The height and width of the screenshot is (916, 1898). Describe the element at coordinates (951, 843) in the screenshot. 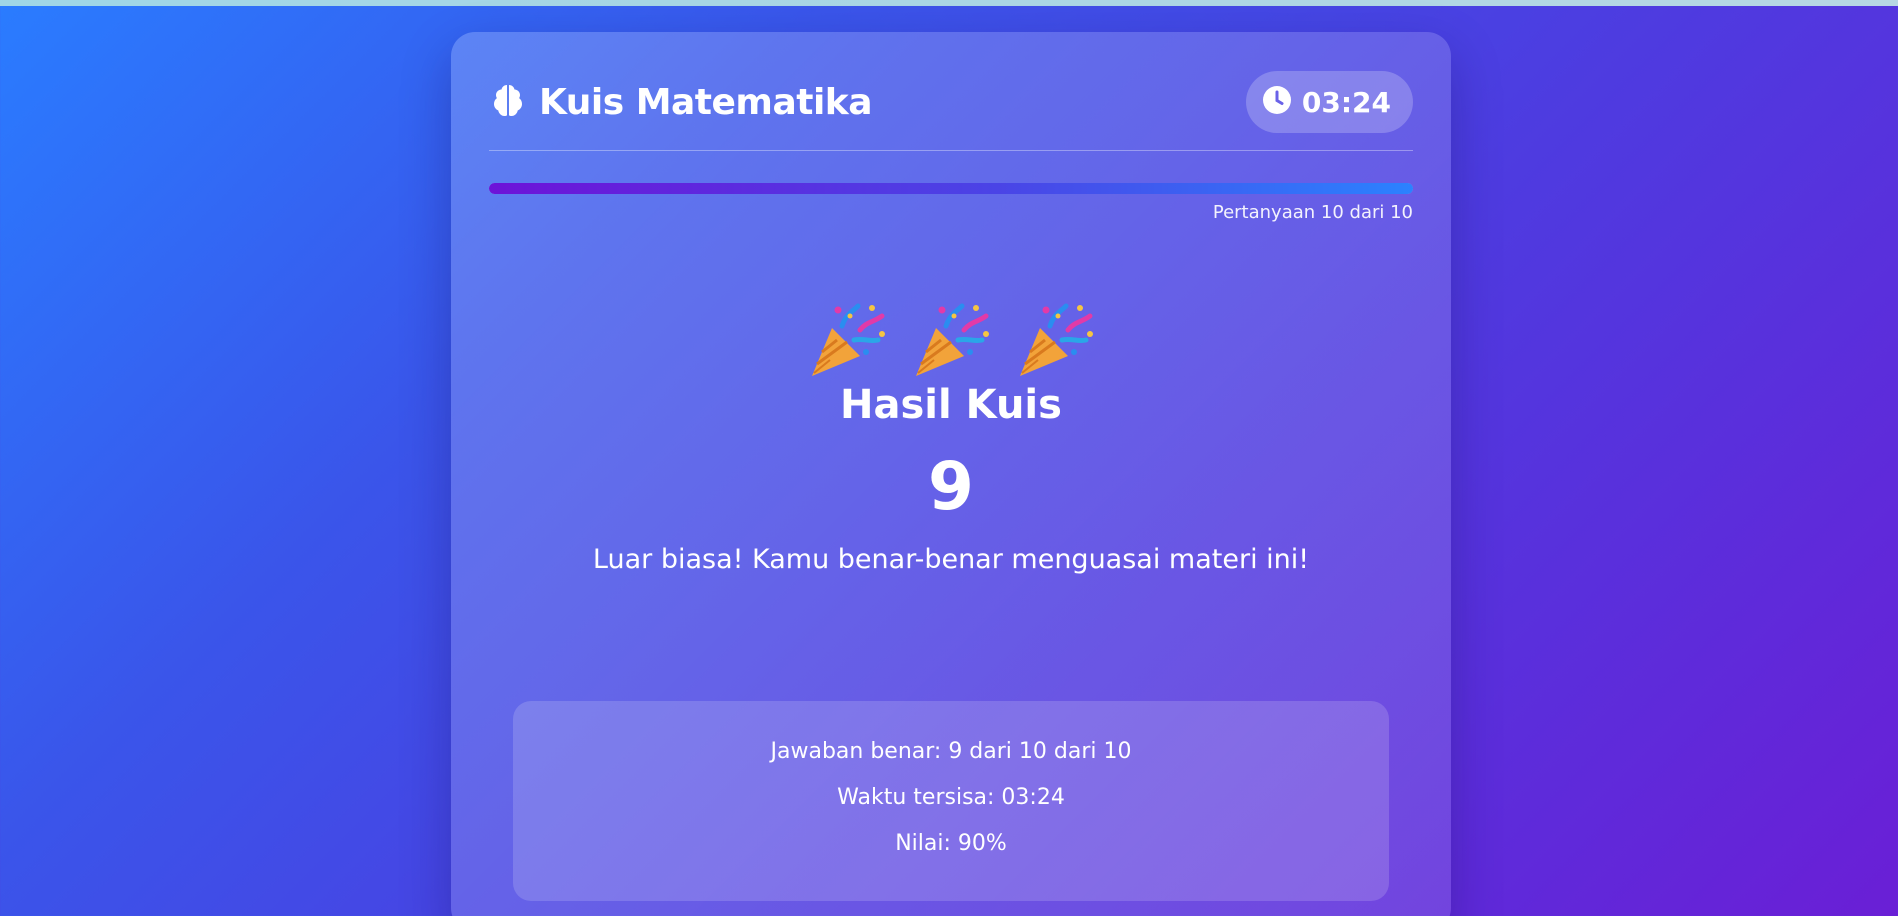

I see `stat-grade: Nilai: 90%` at that location.